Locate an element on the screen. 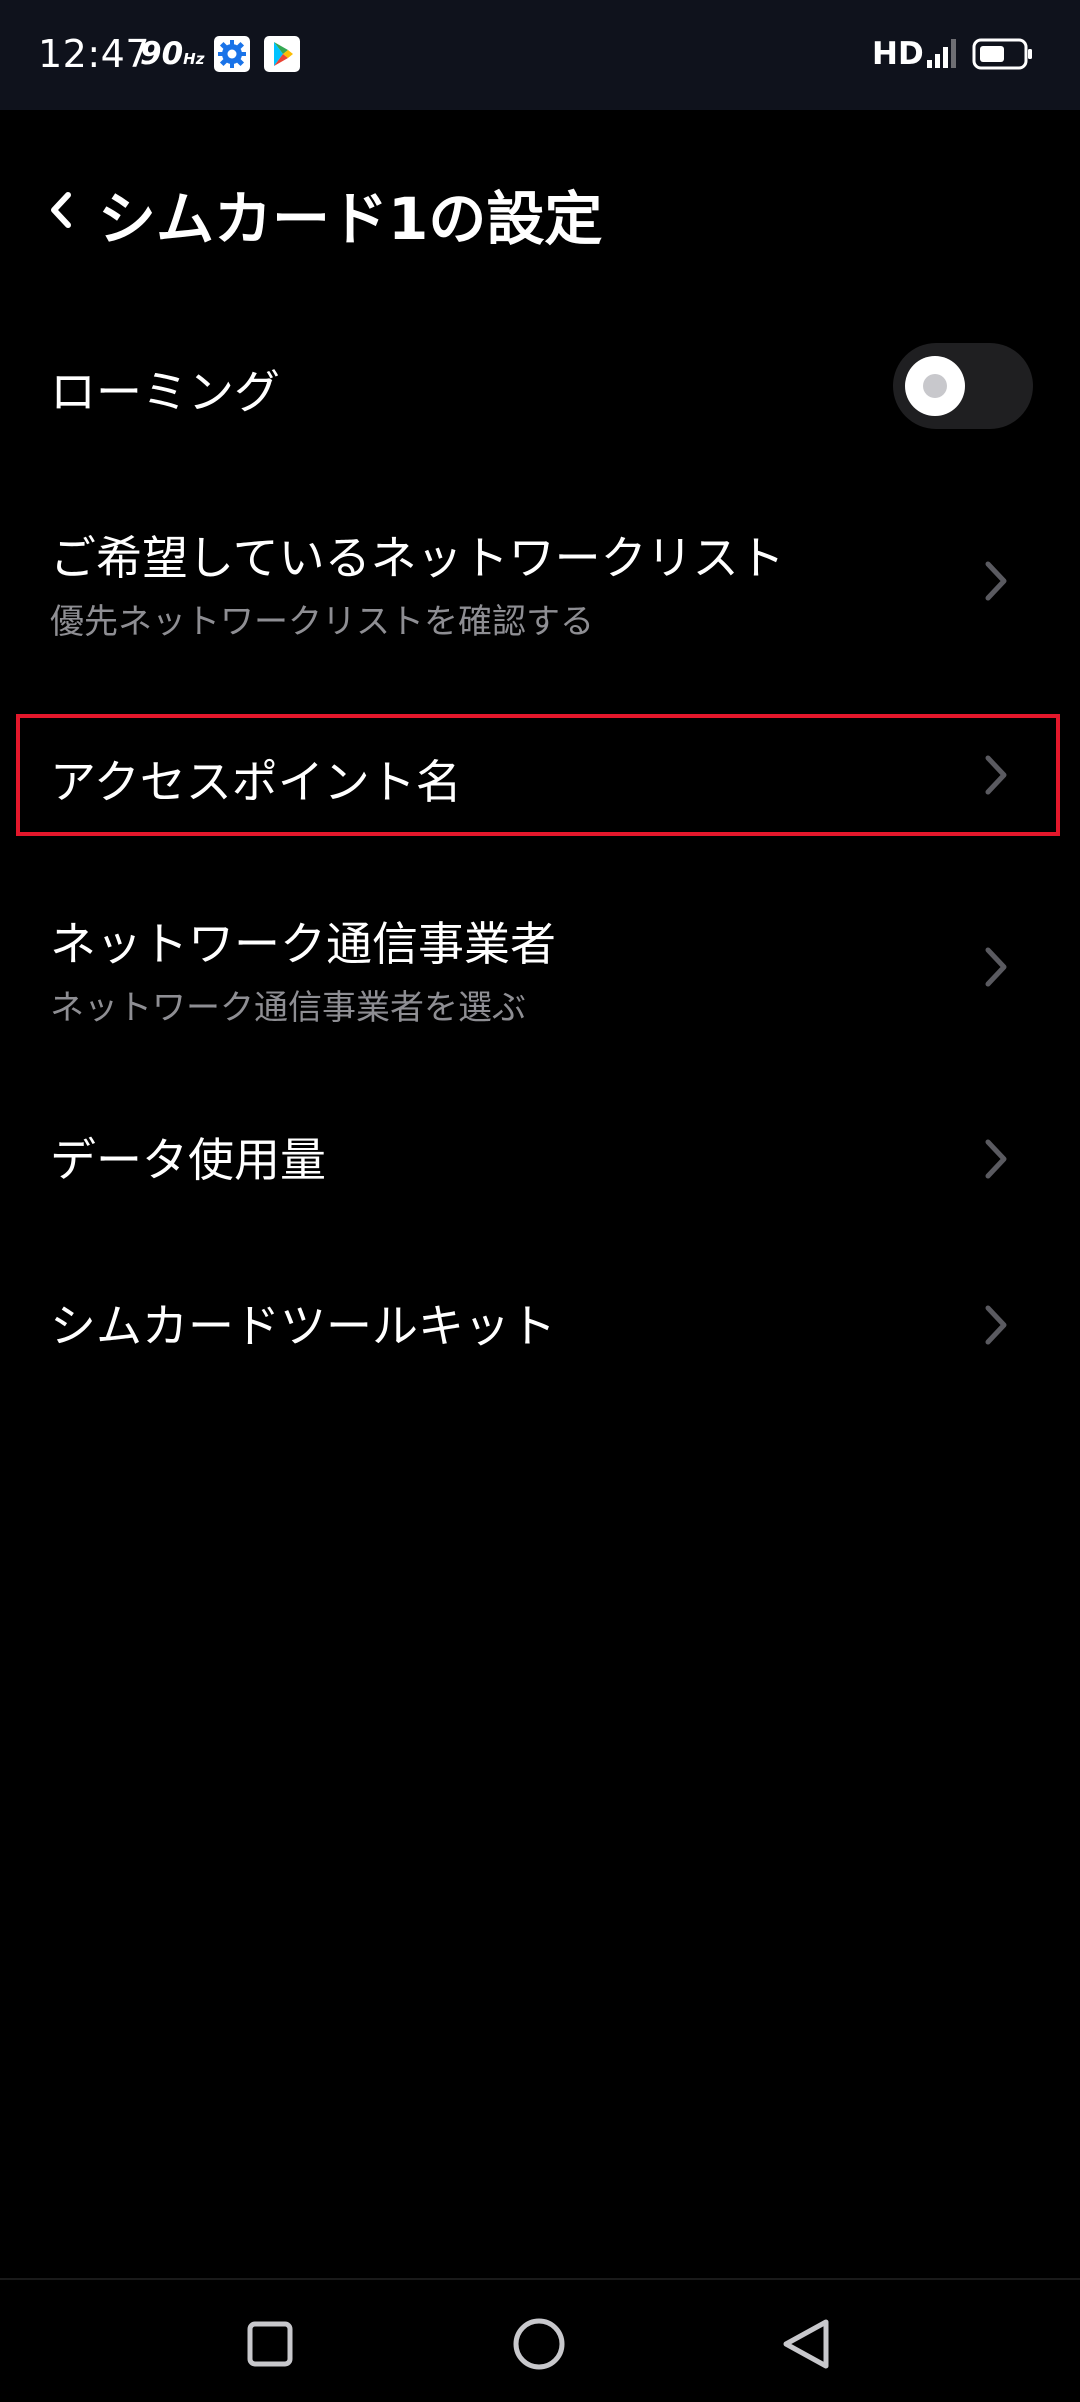 The width and height of the screenshot is (1080, 2402). refresh-rate-value: 90 is located at coordinates (162, 54).